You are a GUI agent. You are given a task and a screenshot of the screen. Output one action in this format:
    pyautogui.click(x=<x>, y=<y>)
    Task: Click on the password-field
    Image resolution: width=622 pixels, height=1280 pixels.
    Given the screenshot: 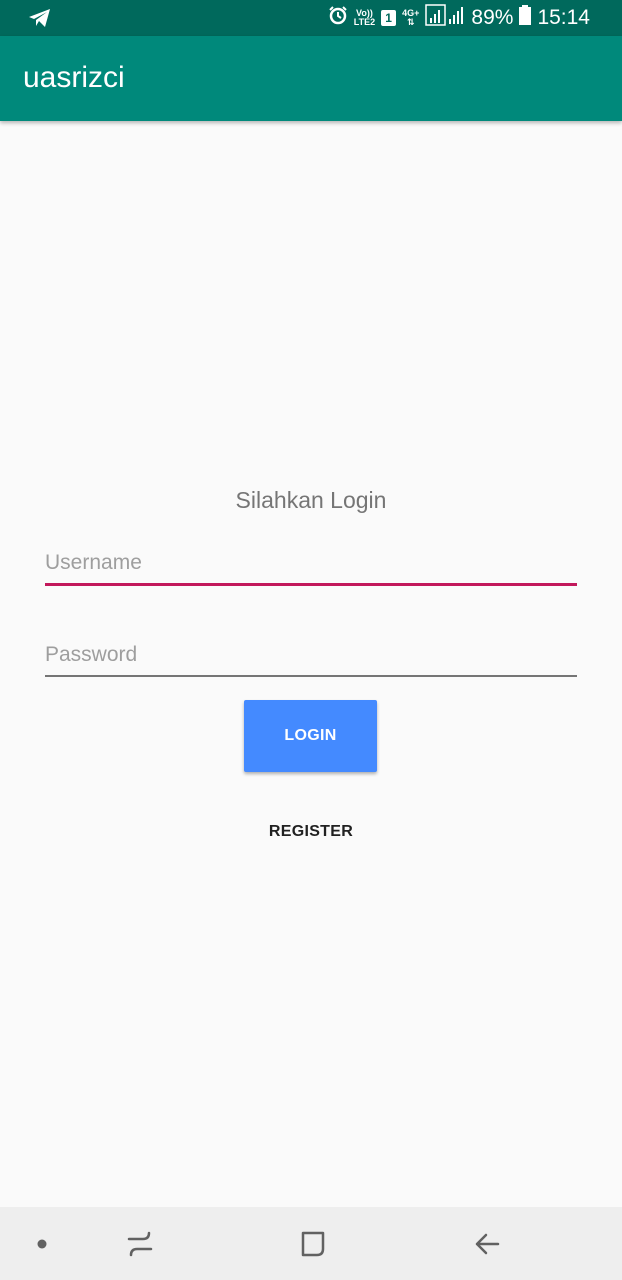 What is the action you would take?
    pyautogui.click(x=311, y=656)
    